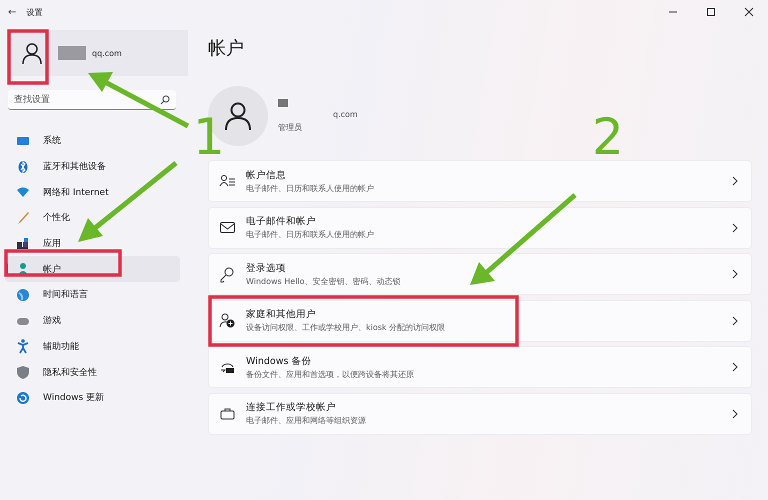 The width and height of the screenshot is (768, 500). What do you see at coordinates (209, 137) in the screenshot?
I see `step-number: 1` at bounding box center [209, 137].